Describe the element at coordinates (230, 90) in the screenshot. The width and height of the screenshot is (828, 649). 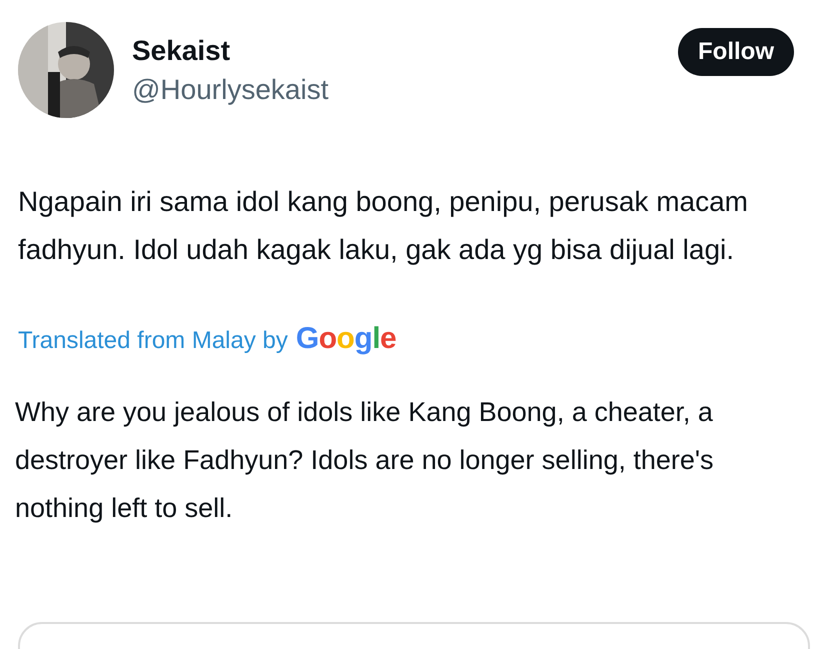
I see `user-handle: @Hourlysekaist` at that location.